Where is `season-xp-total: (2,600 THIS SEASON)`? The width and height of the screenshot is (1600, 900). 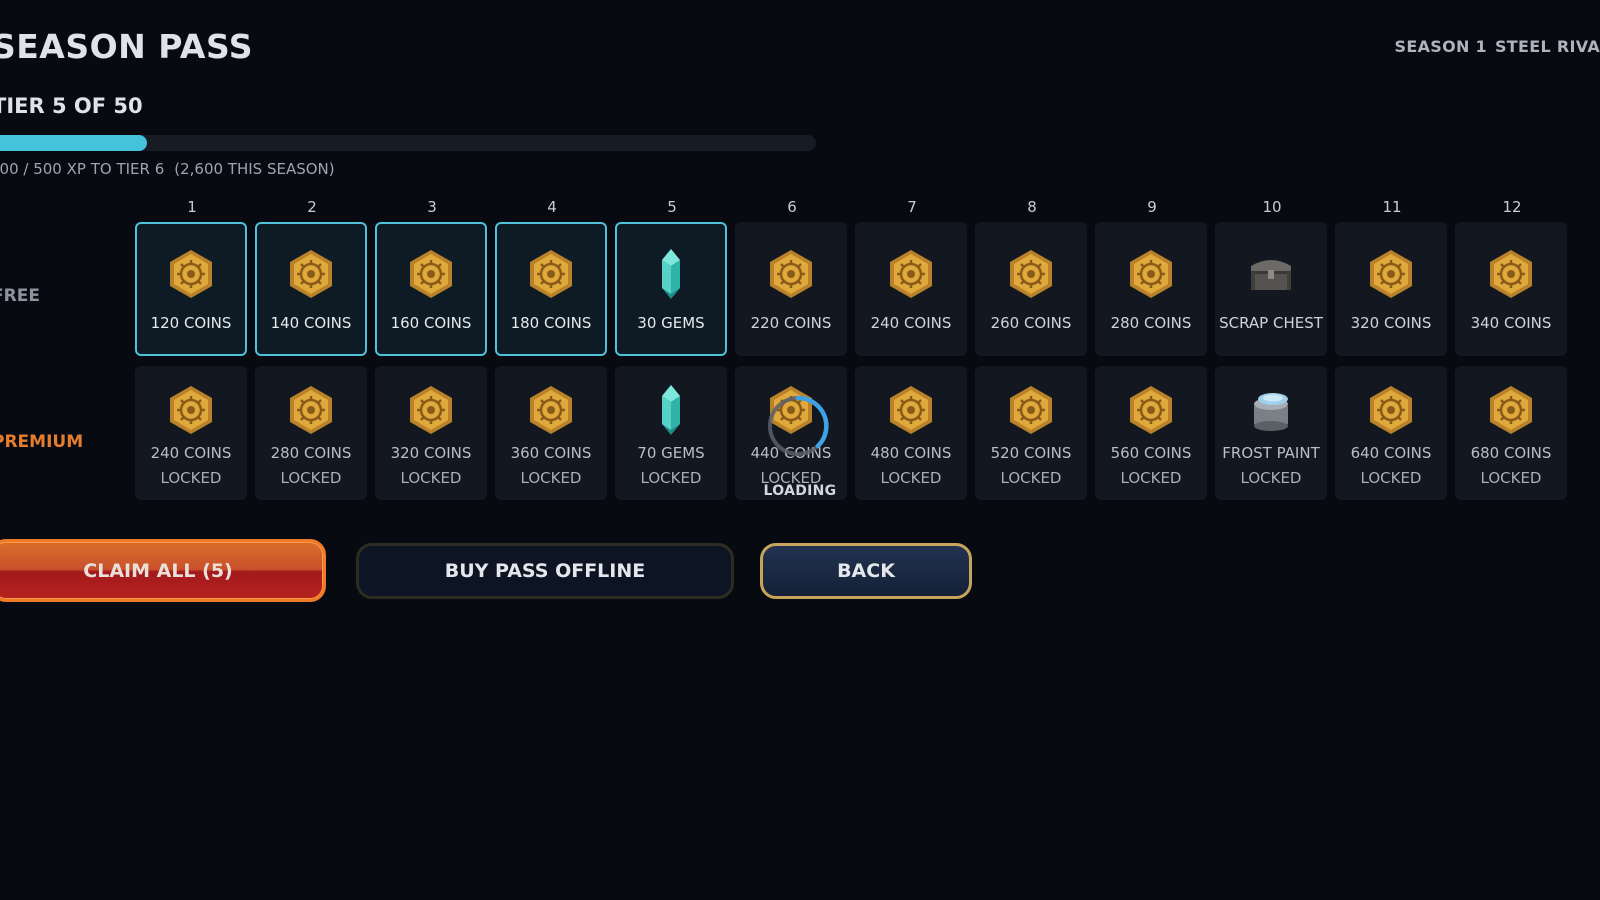
season-xp-total: (2,600 THIS SEASON) is located at coordinates (254, 169).